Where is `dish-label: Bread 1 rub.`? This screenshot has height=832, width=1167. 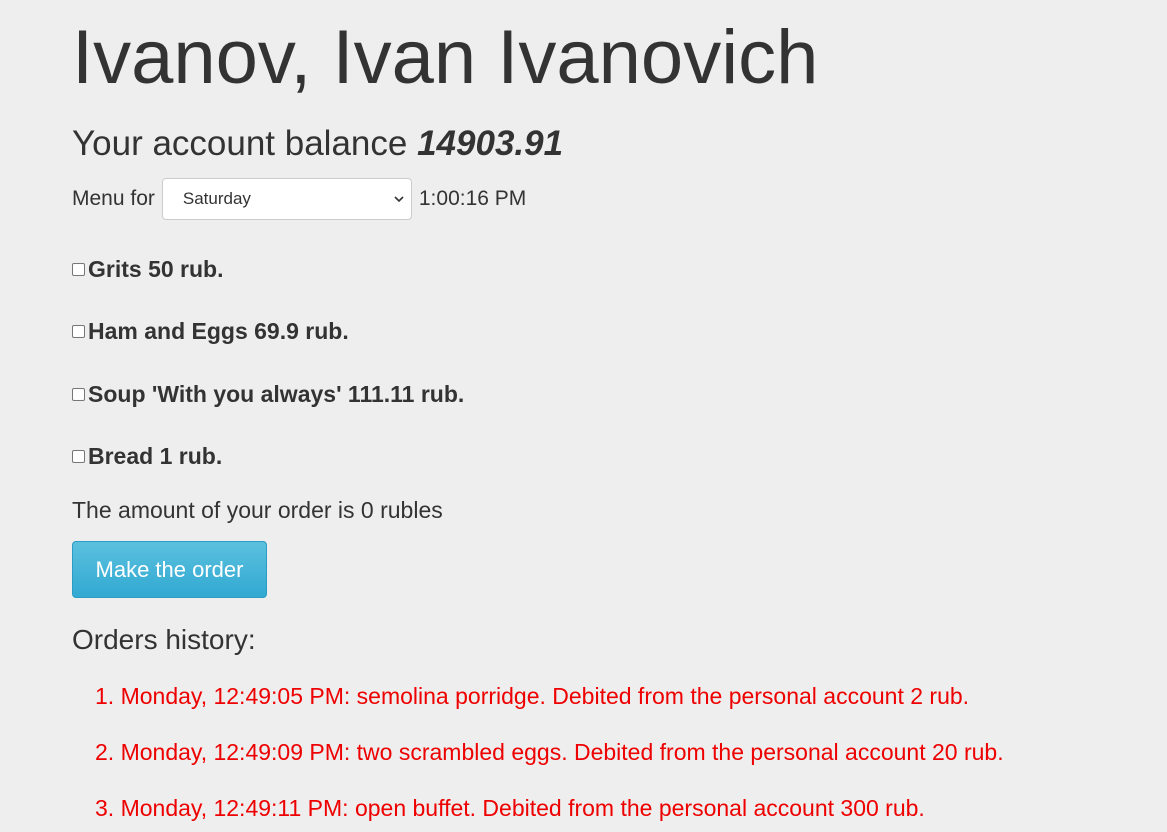
dish-label: Bread 1 rub. is located at coordinates (155, 456).